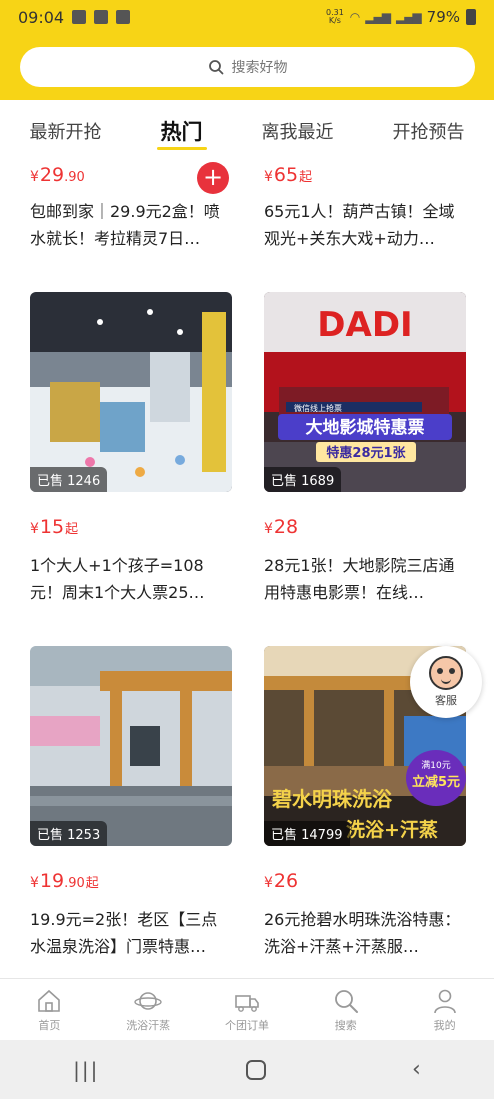 This screenshot has width=494, height=1099. What do you see at coordinates (334, 16) in the screenshot?
I see `network-speed: 0.31 K/s` at bounding box center [334, 16].